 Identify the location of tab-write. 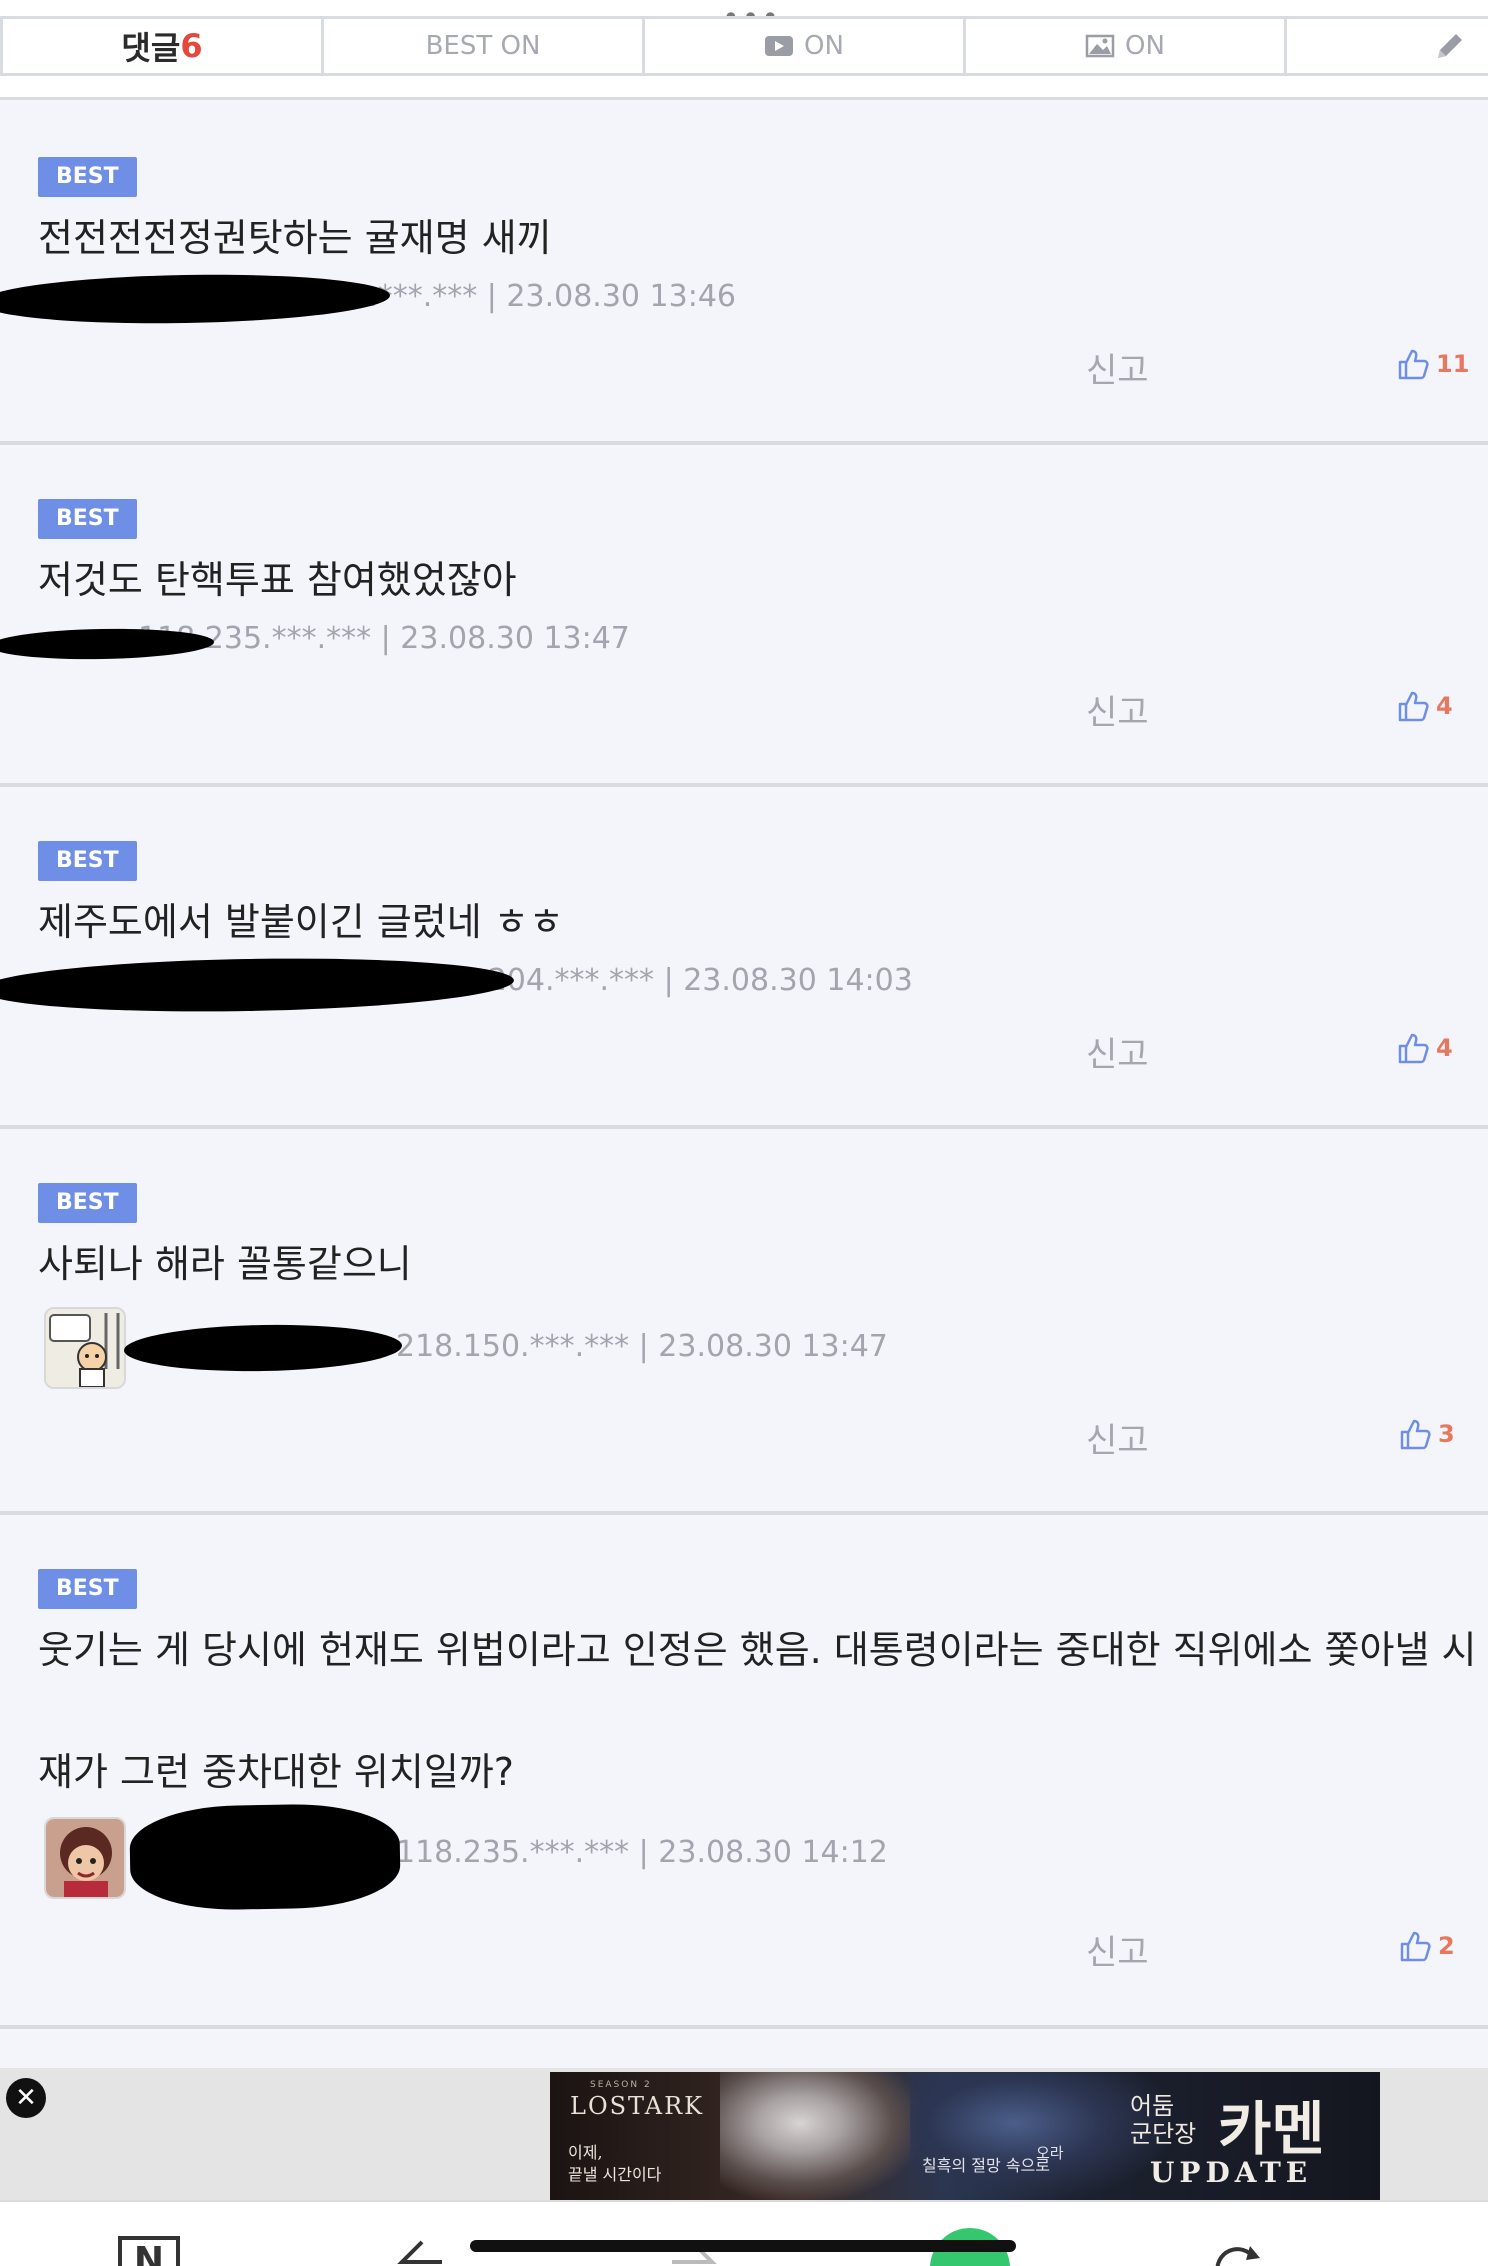
(1386, 46).